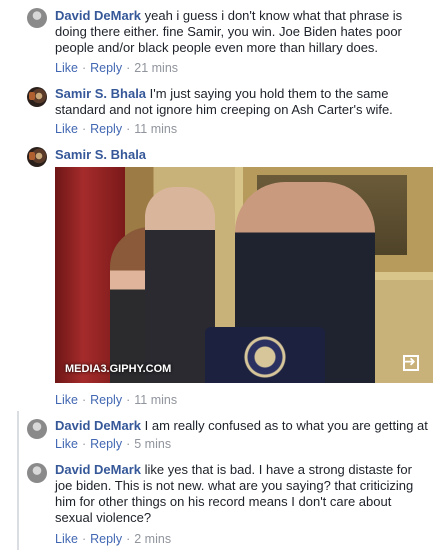 This screenshot has width=438, height=550. What do you see at coordinates (152, 444) in the screenshot?
I see `comment-time: 5 mins` at bounding box center [152, 444].